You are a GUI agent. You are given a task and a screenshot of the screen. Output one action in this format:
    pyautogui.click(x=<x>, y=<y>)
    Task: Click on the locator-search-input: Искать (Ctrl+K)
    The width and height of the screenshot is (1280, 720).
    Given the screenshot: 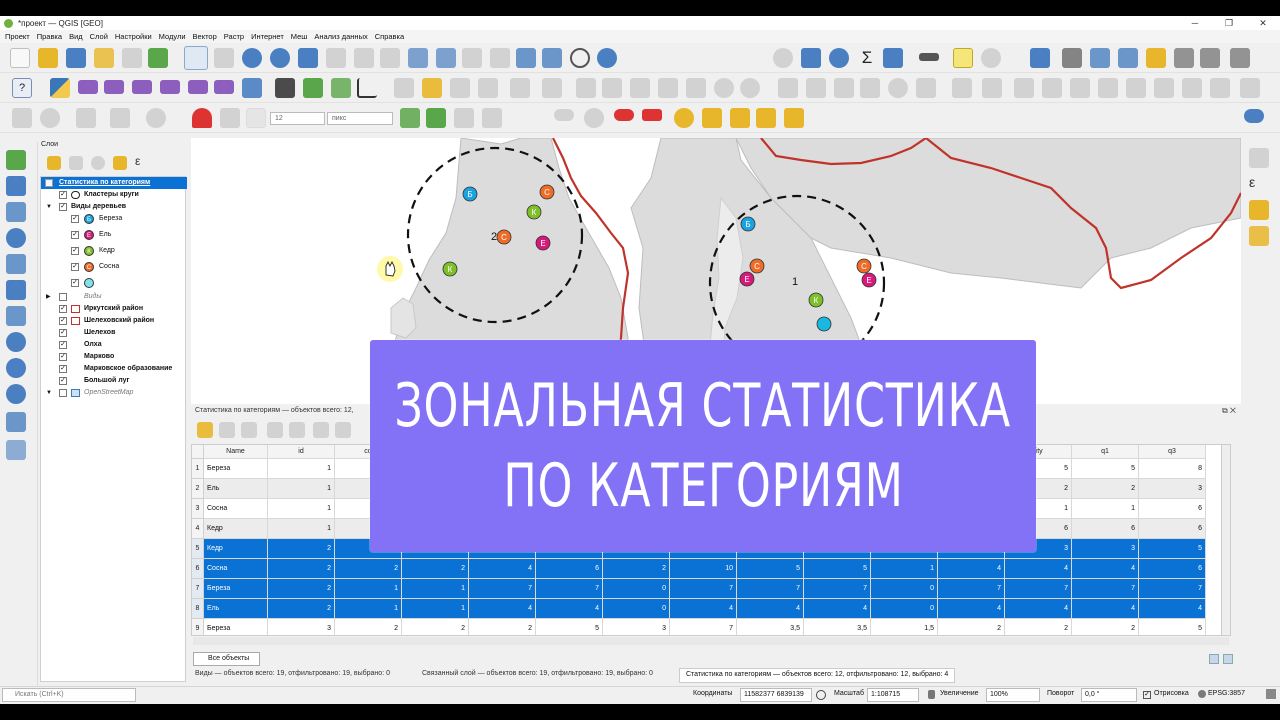 What is the action you would take?
    pyautogui.click(x=69, y=695)
    